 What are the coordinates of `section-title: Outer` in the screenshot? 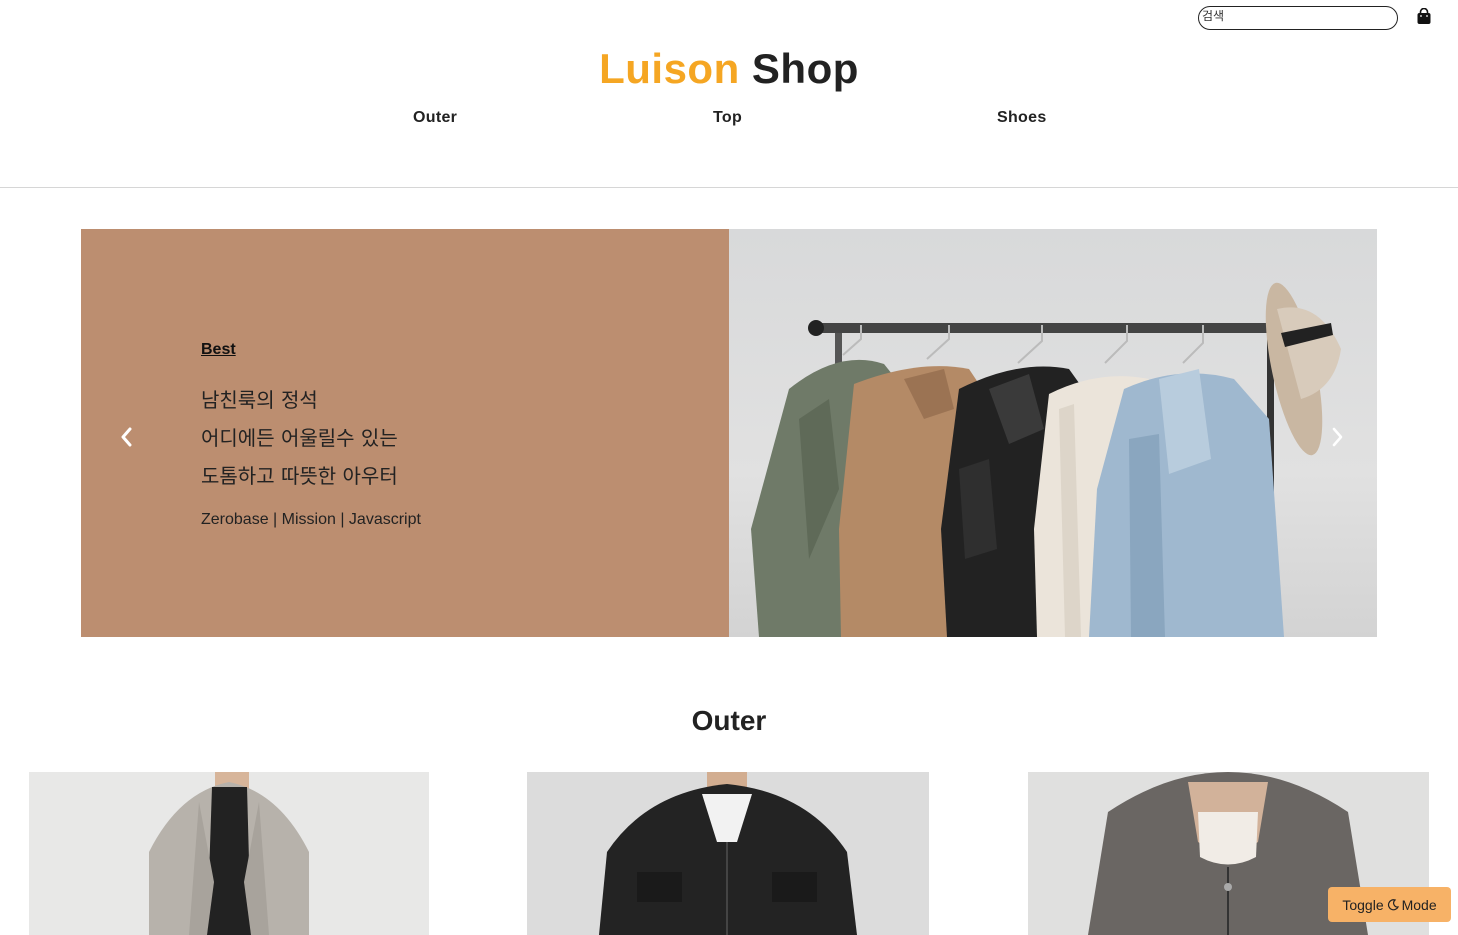 It's located at (729, 720).